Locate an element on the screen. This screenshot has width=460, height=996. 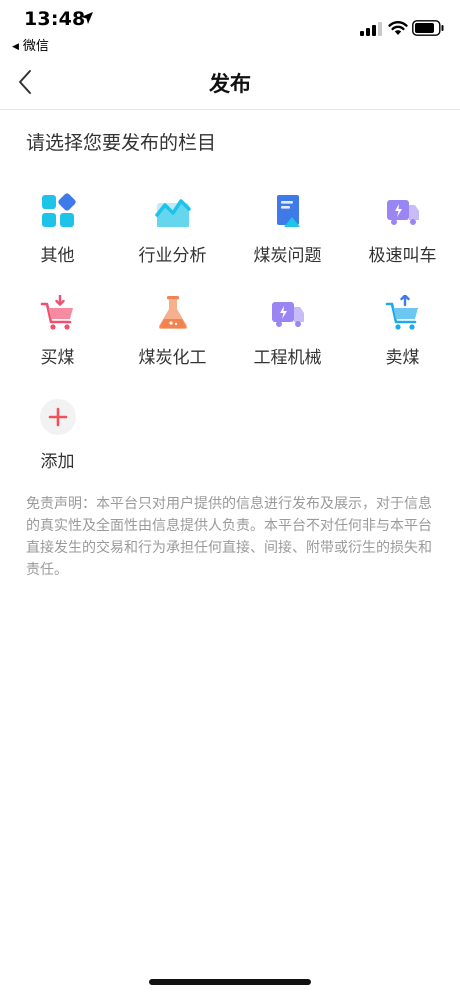
battery-icon is located at coordinates (428, 28).